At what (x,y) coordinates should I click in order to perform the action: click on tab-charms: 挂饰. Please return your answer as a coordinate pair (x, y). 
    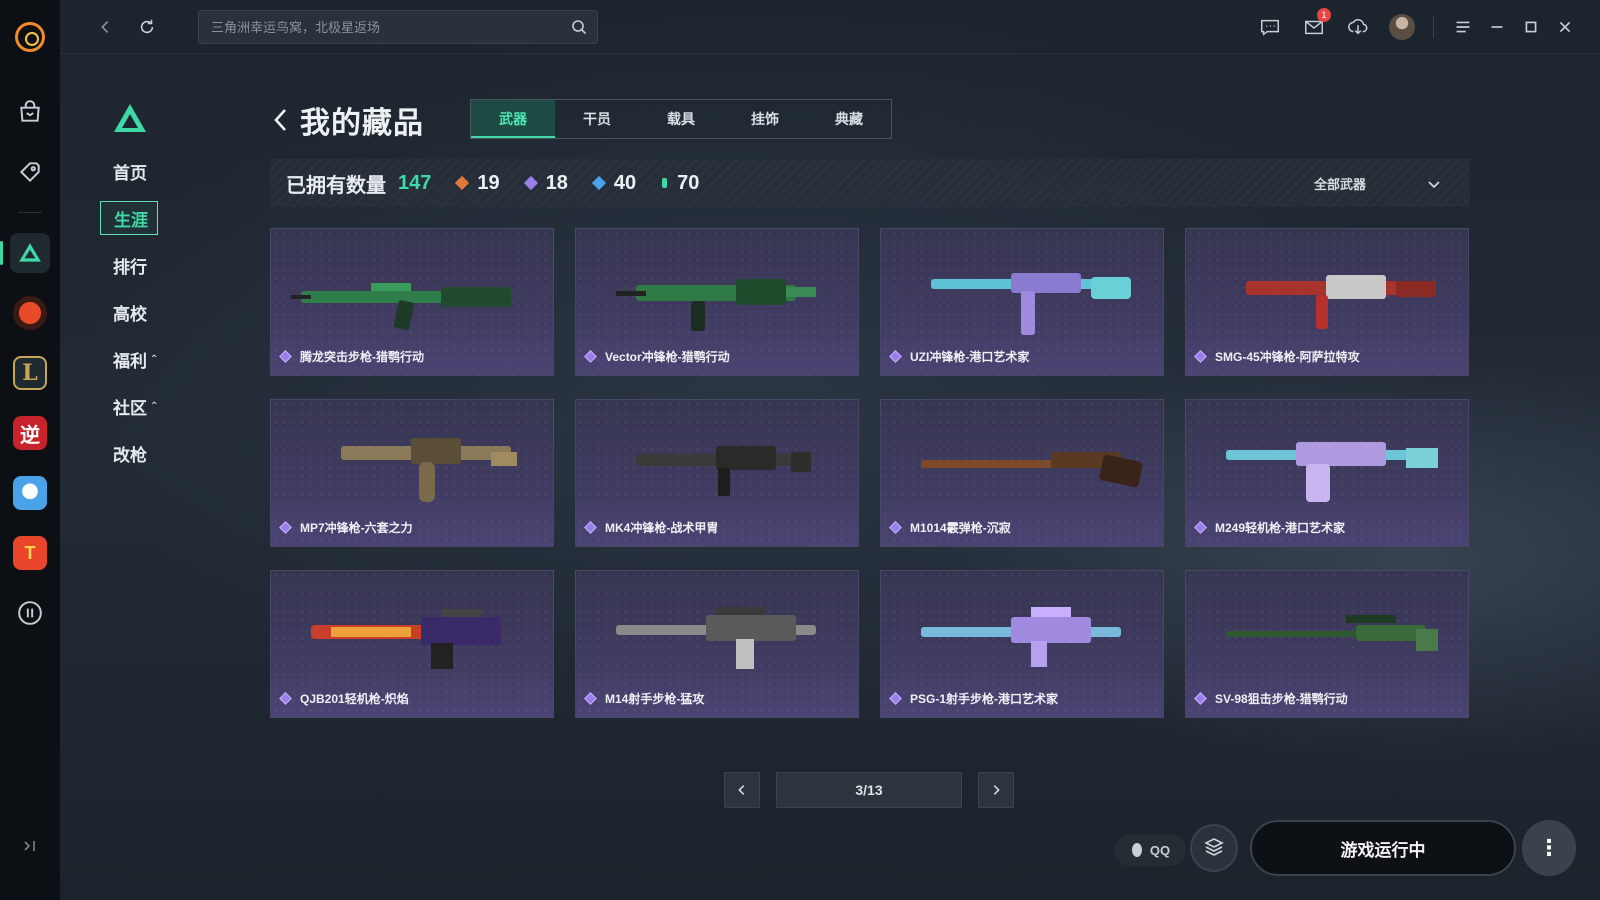
    Looking at the image, I should click on (765, 119).